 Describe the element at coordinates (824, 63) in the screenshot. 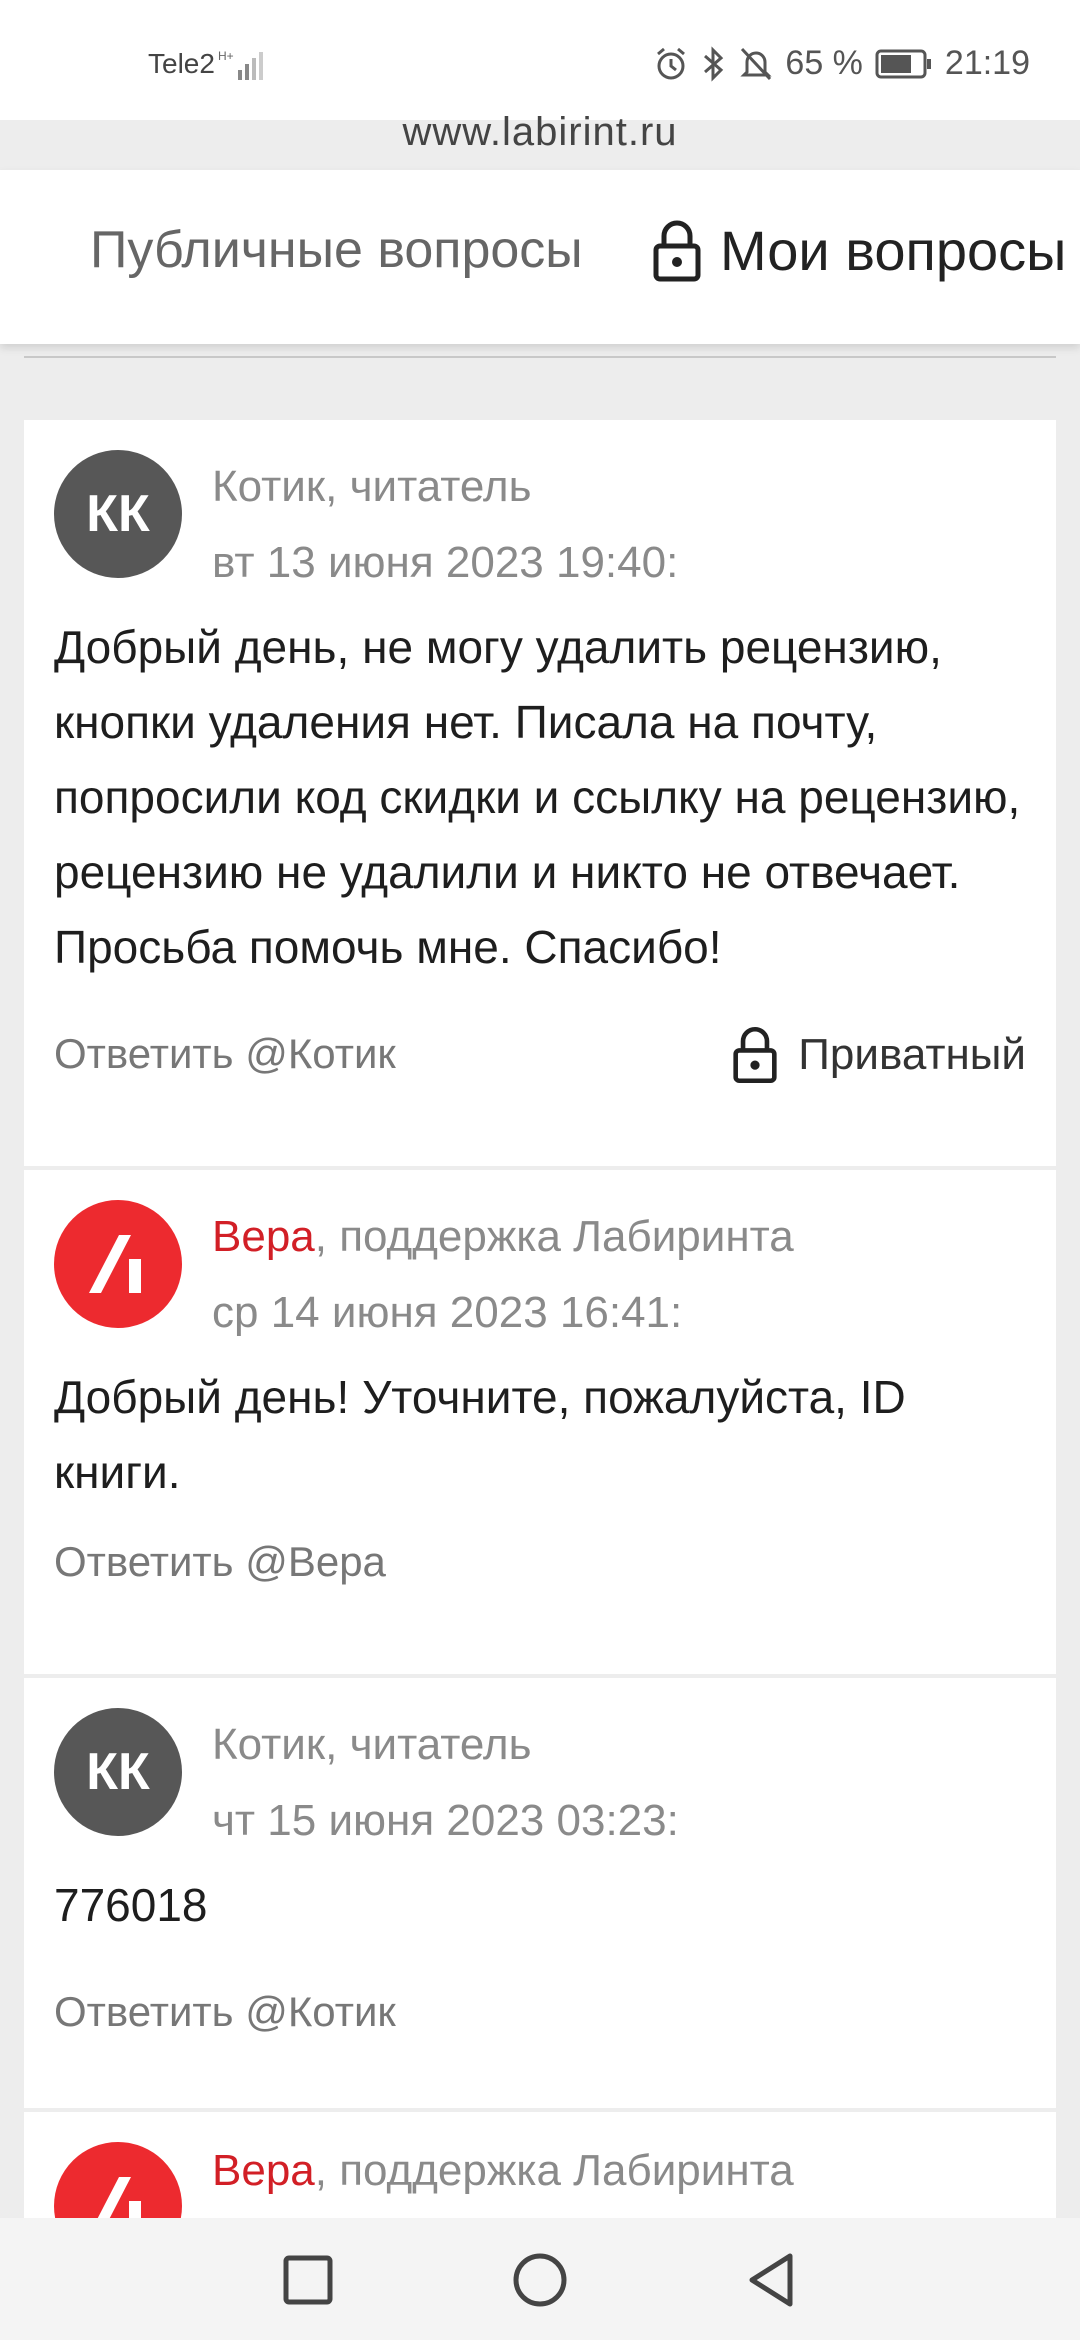

I see `battery-percent: 65 %` at that location.